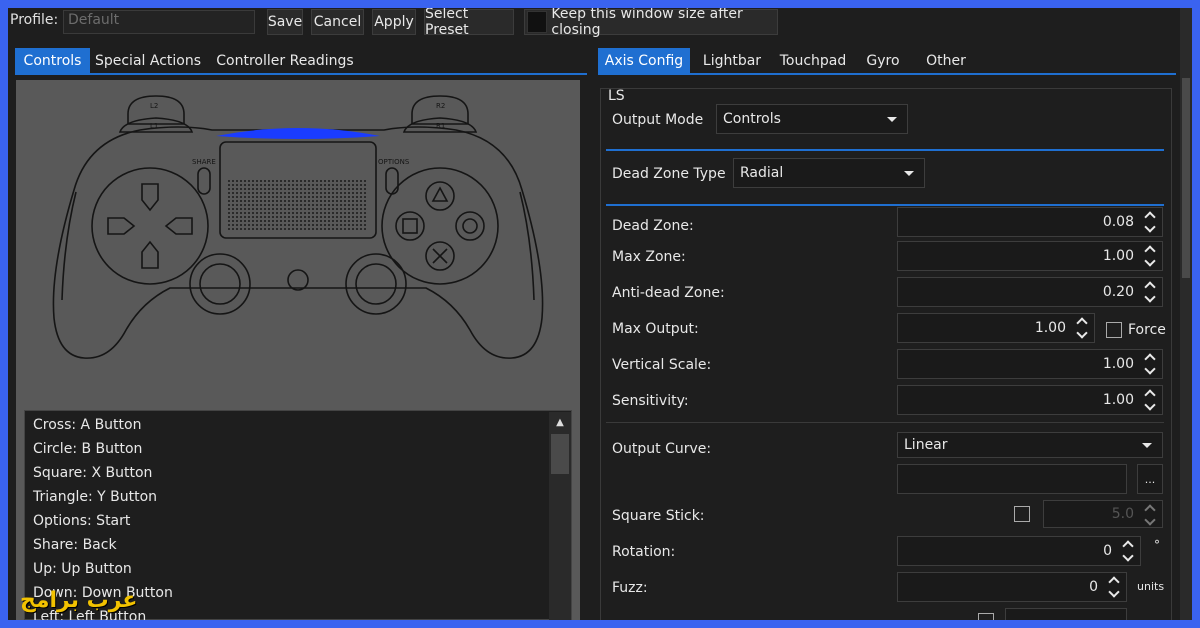 The height and width of the screenshot is (628, 1200). What do you see at coordinates (469, 23) in the screenshot?
I see `select-preset-button: Select Preset` at bounding box center [469, 23].